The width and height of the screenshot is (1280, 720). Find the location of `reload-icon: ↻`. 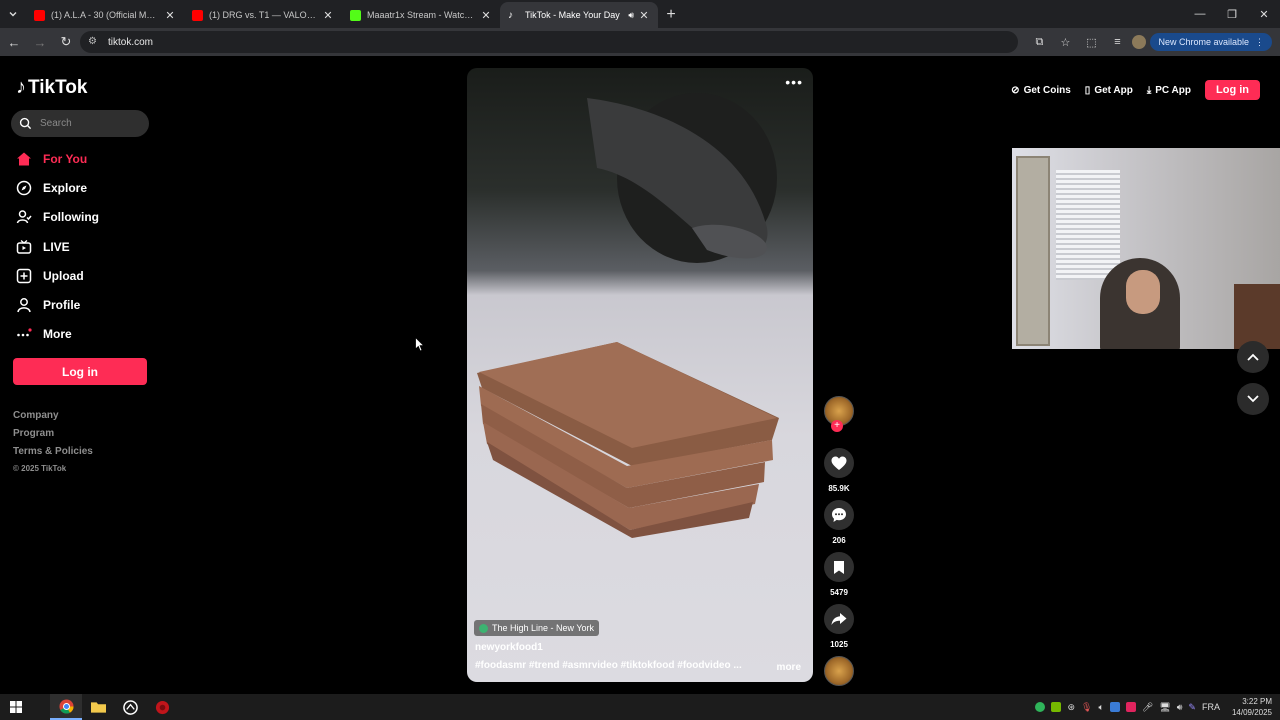

reload-icon: ↻ is located at coordinates (66, 42).